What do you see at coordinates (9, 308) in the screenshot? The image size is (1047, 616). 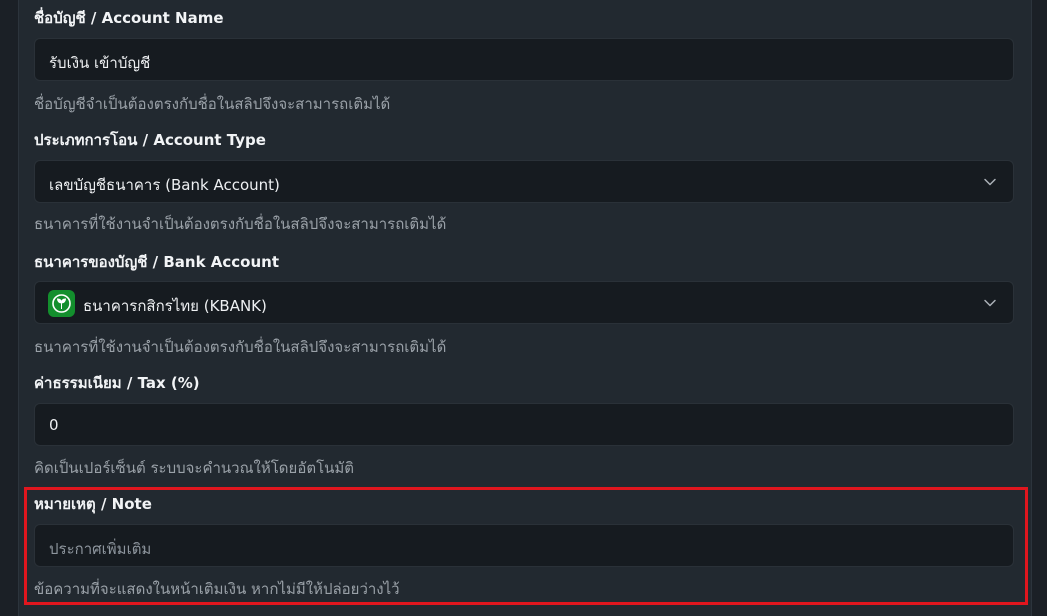 I see `page-gutter-left` at bounding box center [9, 308].